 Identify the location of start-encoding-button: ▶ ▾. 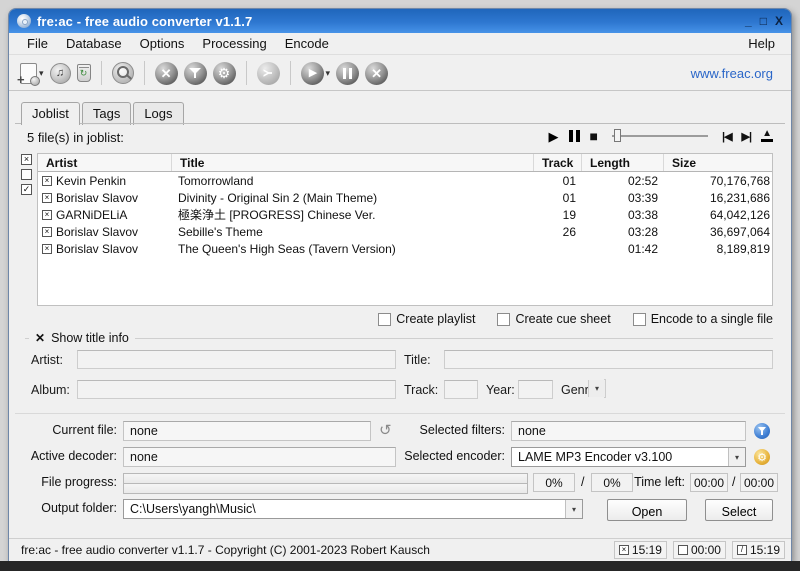
(315, 73).